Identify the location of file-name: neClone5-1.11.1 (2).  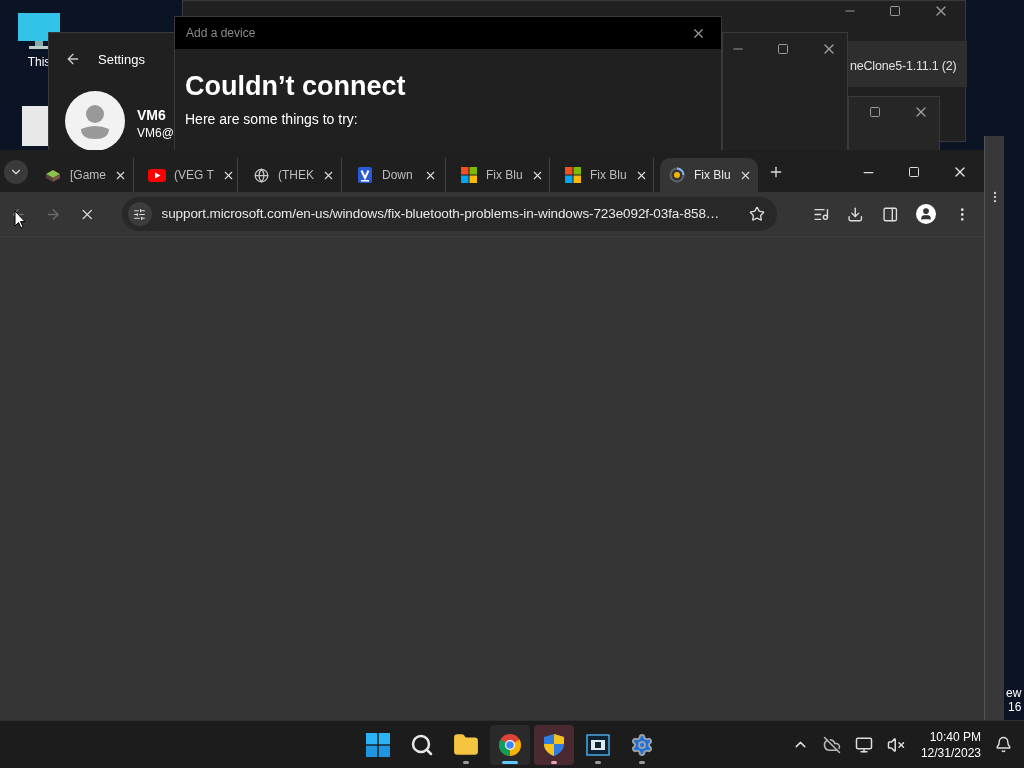
(903, 66).